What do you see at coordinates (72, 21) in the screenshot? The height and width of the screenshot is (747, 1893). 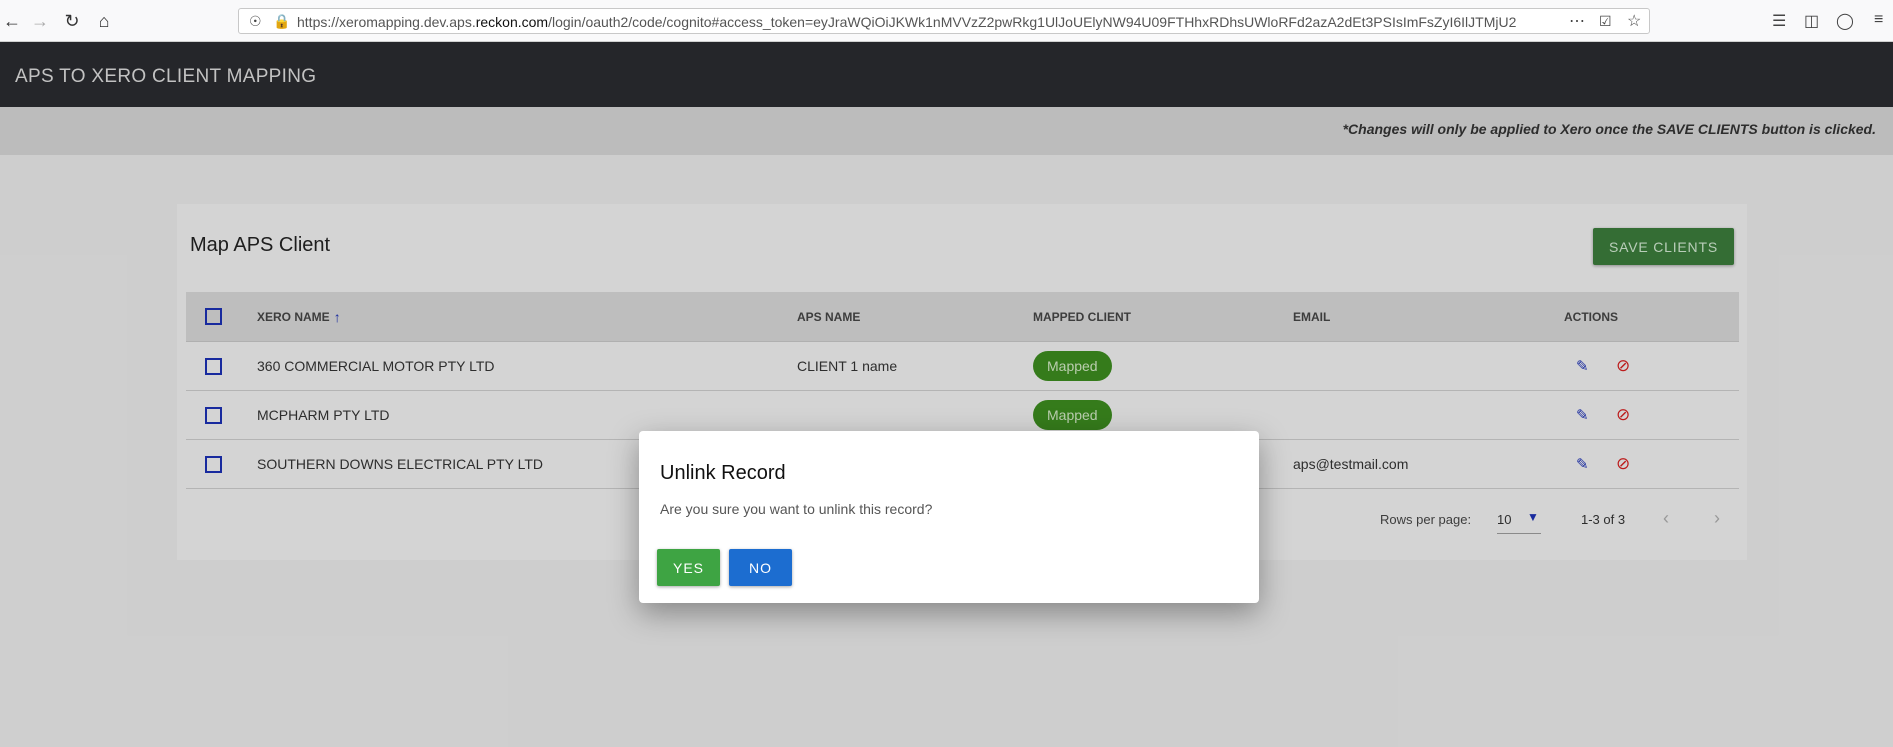 I see `reload-icon: ↻` at bounding box center [72, 21].